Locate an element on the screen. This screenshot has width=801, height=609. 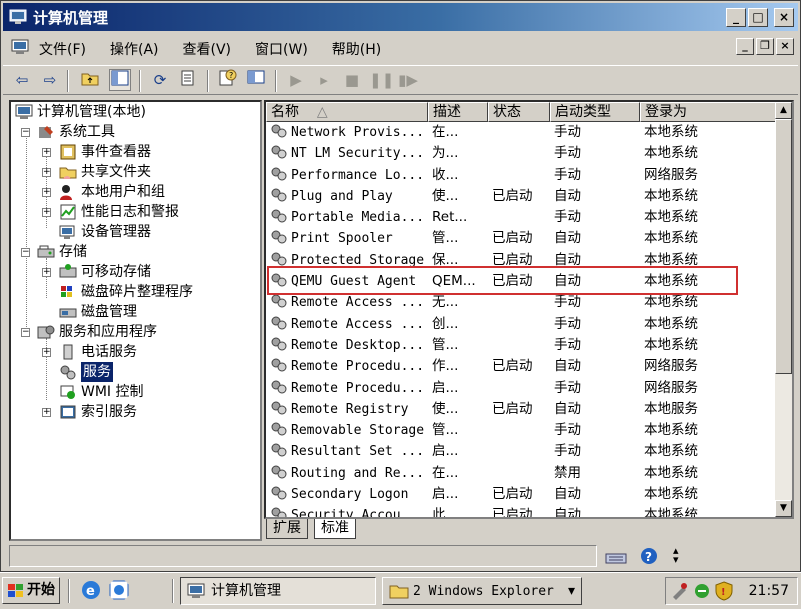
scroll-thumb is located at coordinates (783, 246).